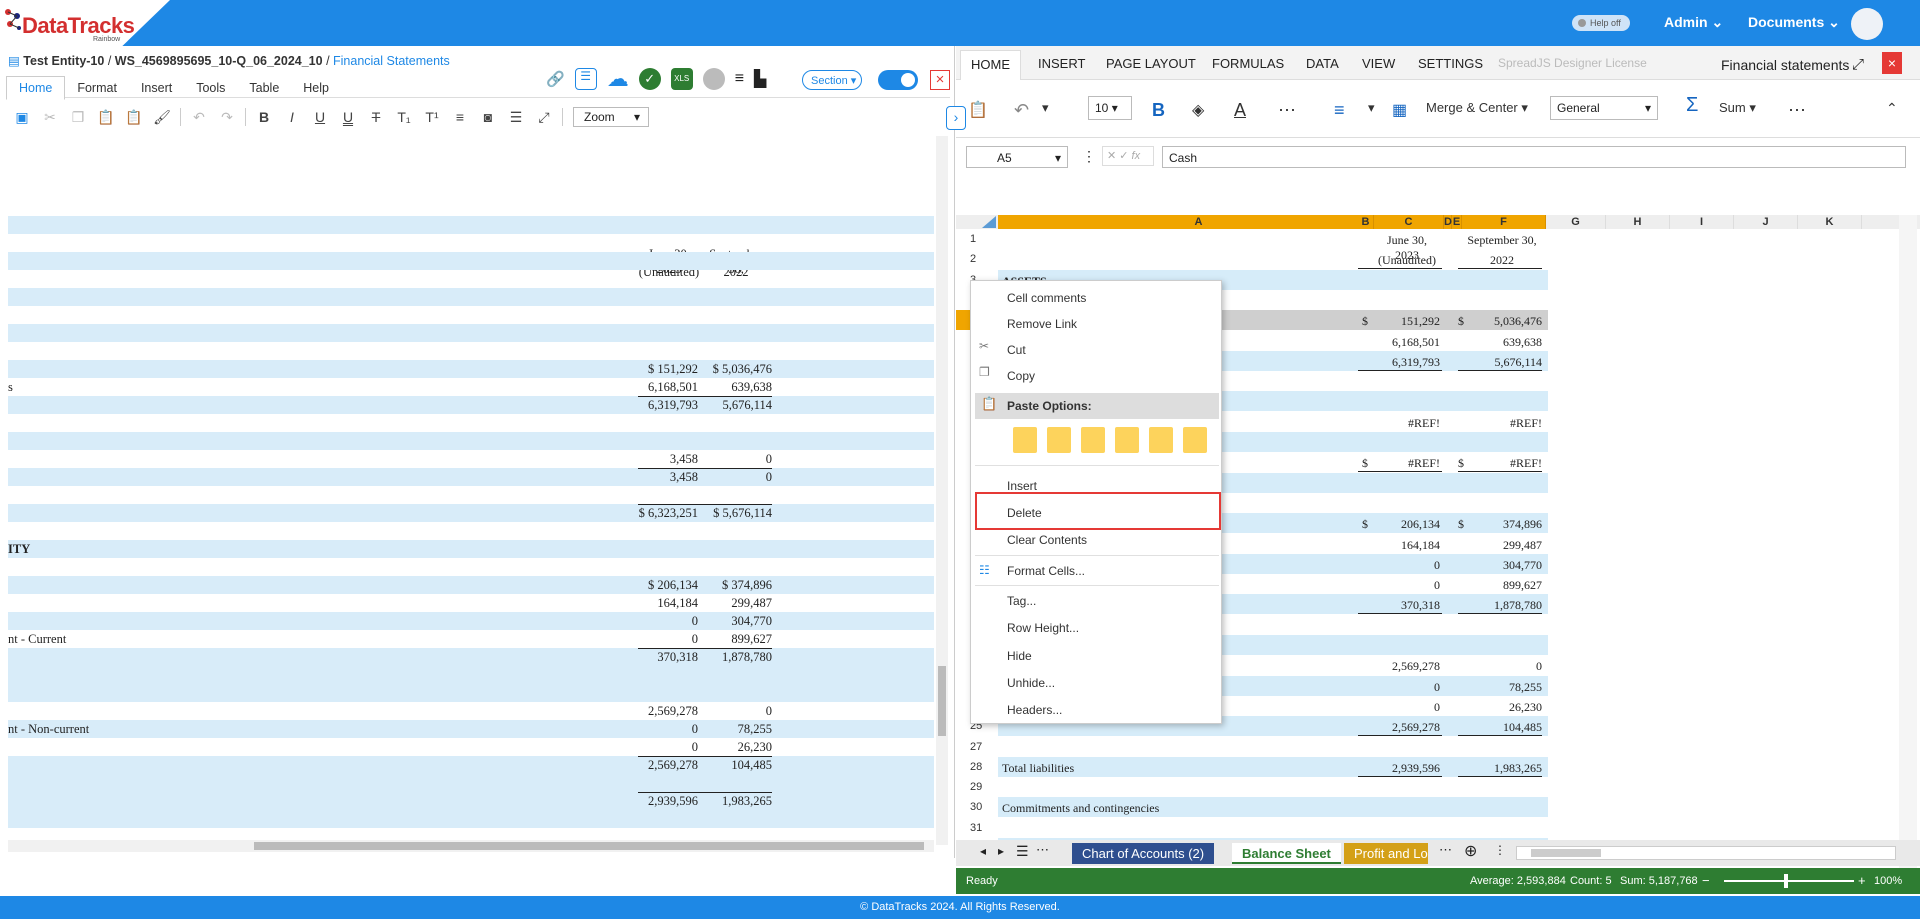  What do you see at coordinates (1371, 108) in the screenshot?
I see `chevron-down-icon: ▾` at bounding box center [1371, 108].